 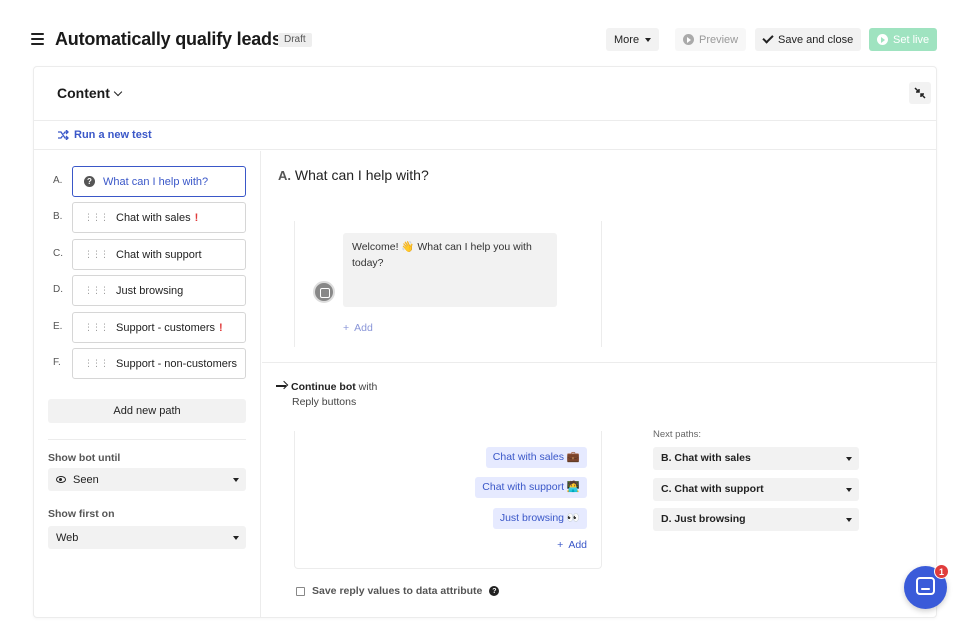 What do you see at coordinates (63, 135) in the screenshot?
I see `shuffle-icon` at bounding box center [63, 135].